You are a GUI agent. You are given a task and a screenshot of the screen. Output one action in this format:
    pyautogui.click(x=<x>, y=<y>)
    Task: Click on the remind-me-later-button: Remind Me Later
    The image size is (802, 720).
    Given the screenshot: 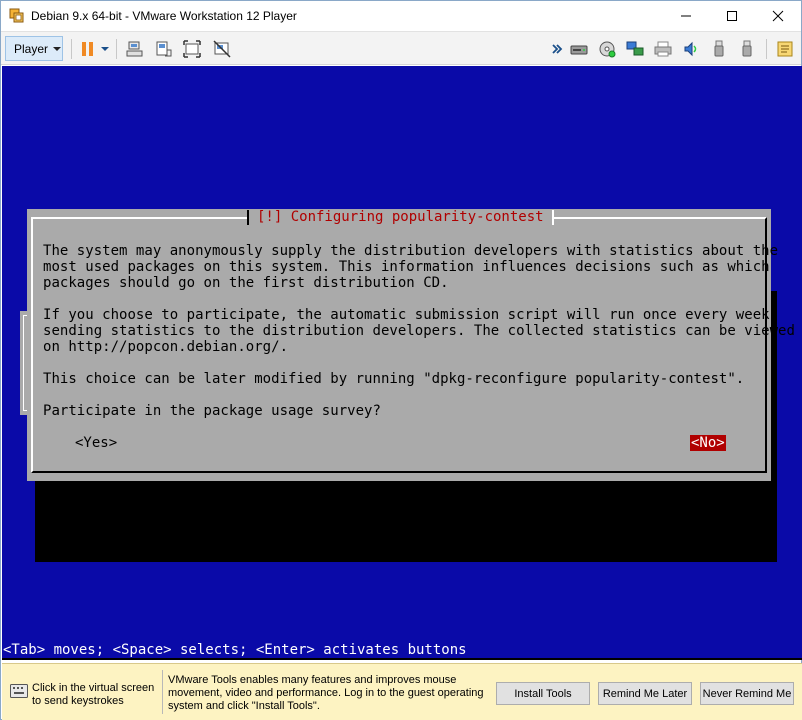 What is the action you would take?
    pyautogui.click(x=645, y=693)
    